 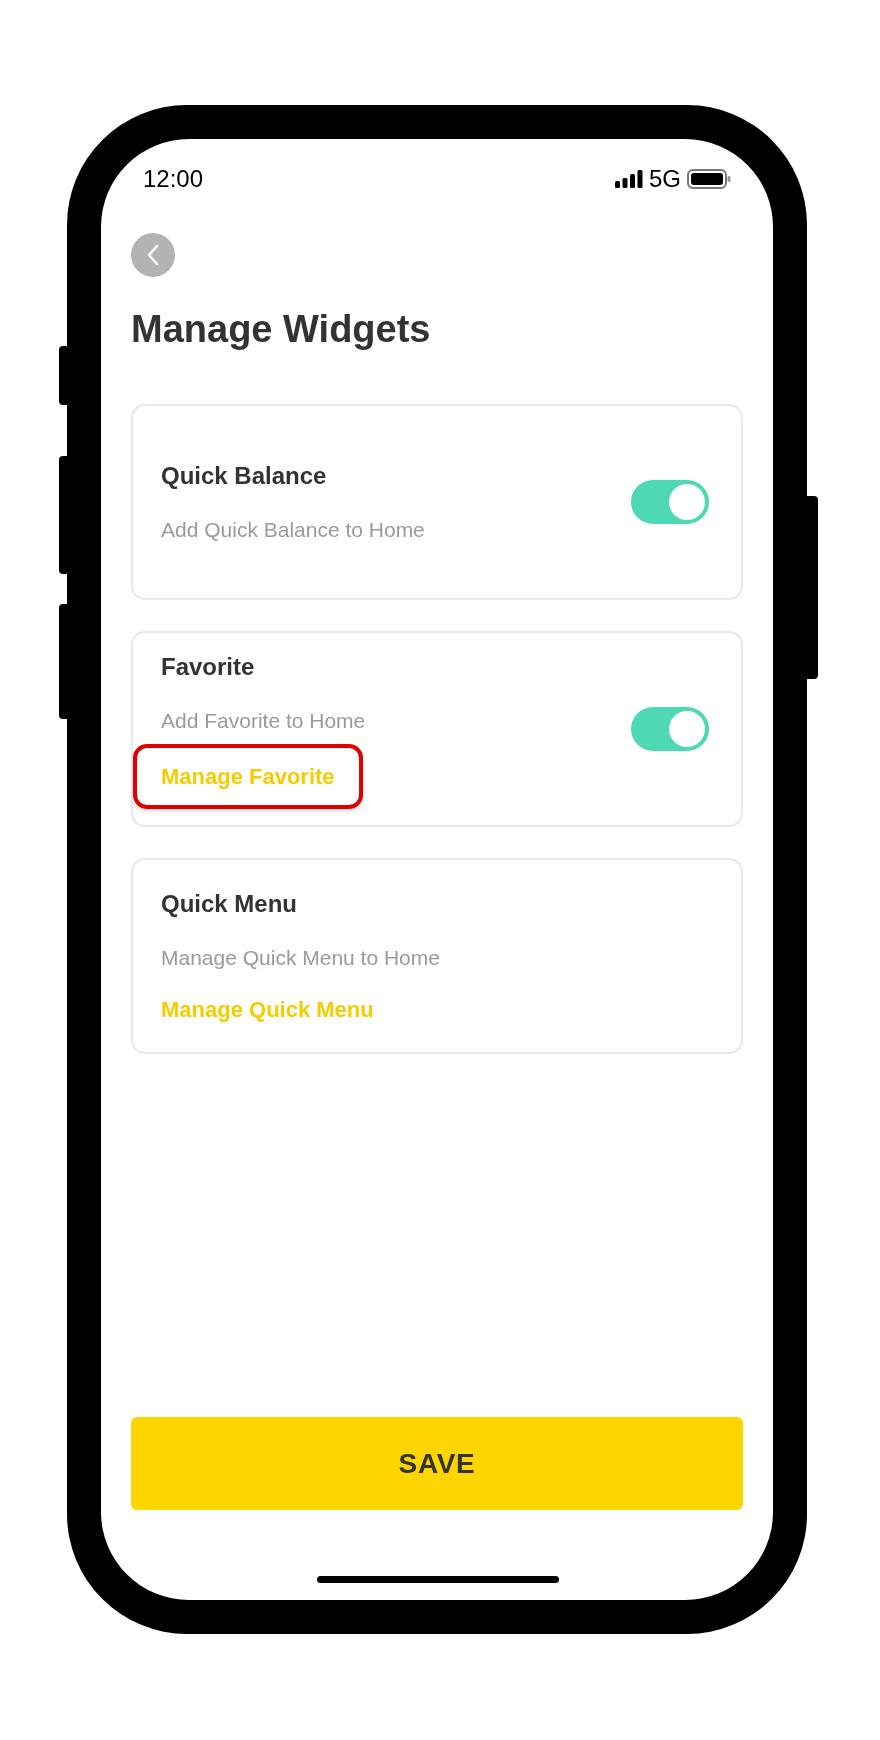 What do you see at coordinates (244, 476) in the screenshot?
I see `widget-title: Quick Balance` at bounding box center [244, 476].